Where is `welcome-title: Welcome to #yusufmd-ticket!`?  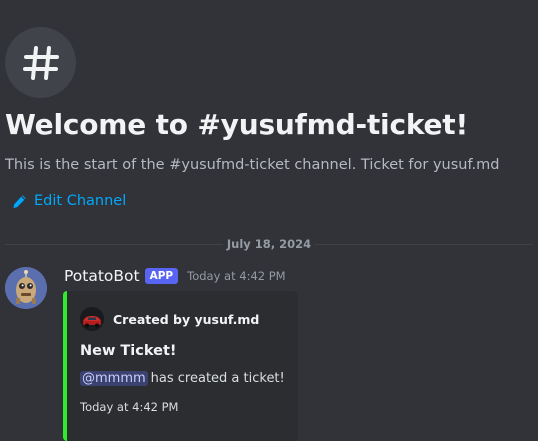
welcome-title: Welcome to #yusufmd-ticket! is located at coordinates (237, 124).